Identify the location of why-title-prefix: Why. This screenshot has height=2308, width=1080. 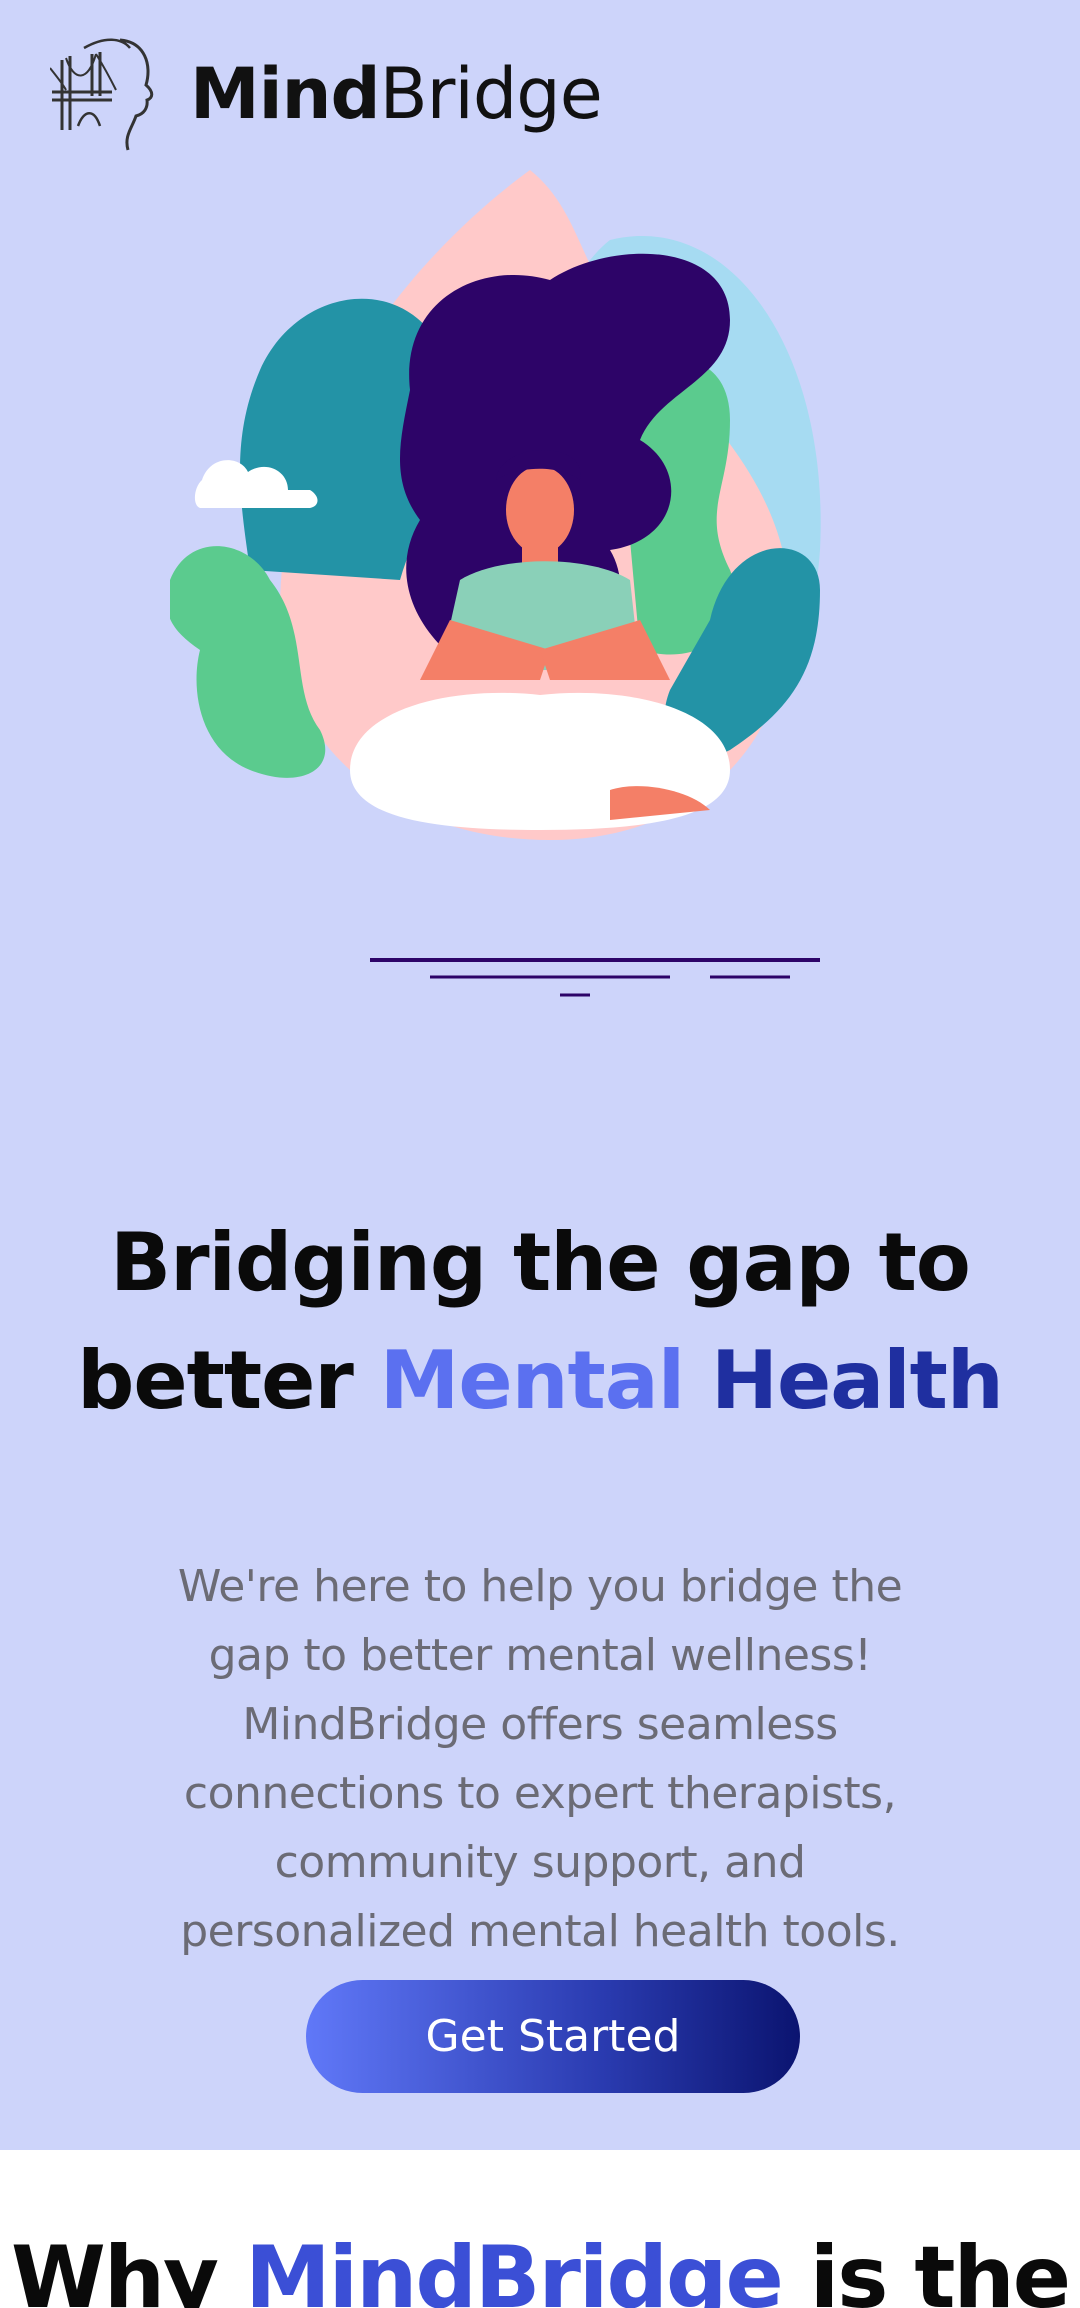
(114, 2268).